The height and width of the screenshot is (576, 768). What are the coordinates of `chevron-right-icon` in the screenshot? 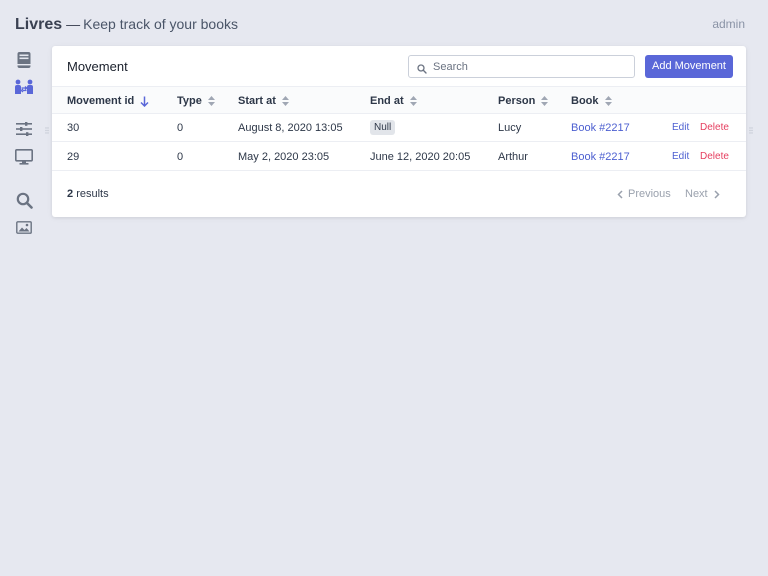 It's located at (717, 194).